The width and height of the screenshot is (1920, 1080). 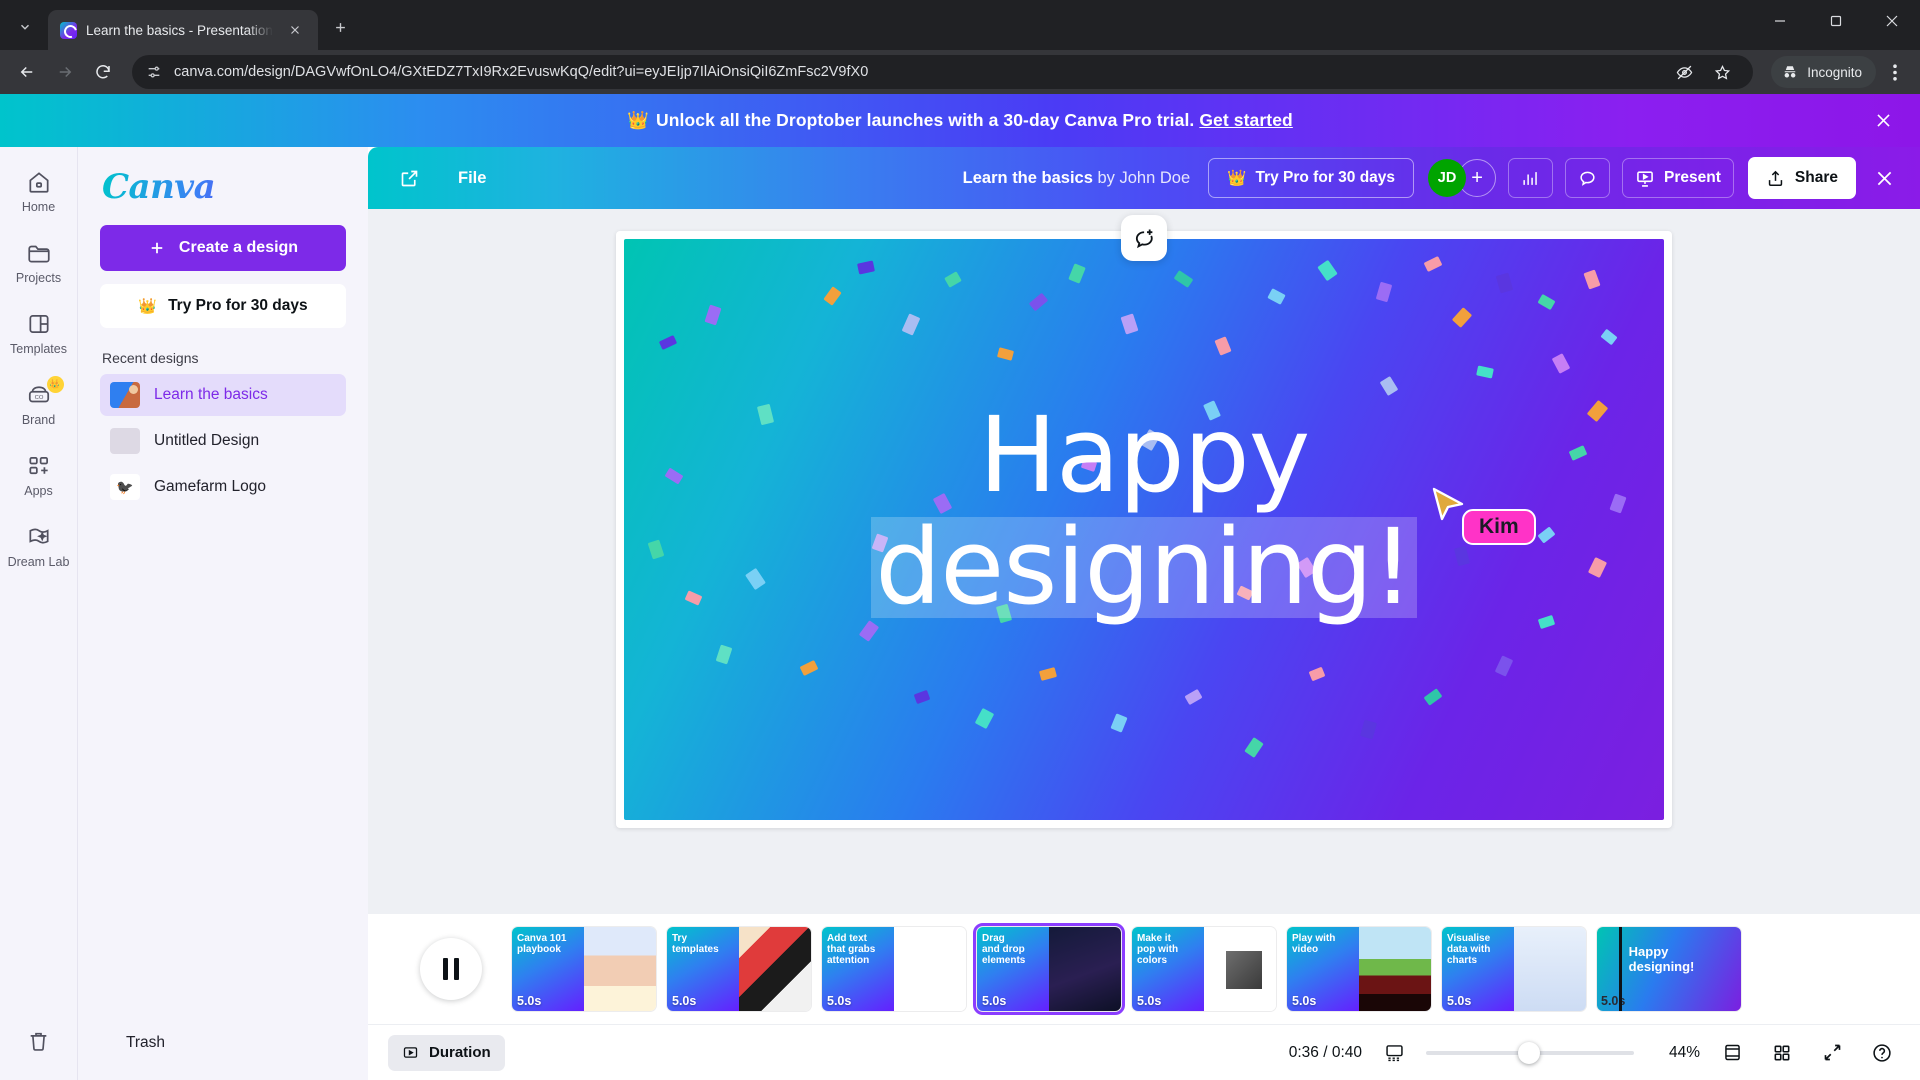 I want to click on trash-button: Trash, so click(x=188, y=1043).